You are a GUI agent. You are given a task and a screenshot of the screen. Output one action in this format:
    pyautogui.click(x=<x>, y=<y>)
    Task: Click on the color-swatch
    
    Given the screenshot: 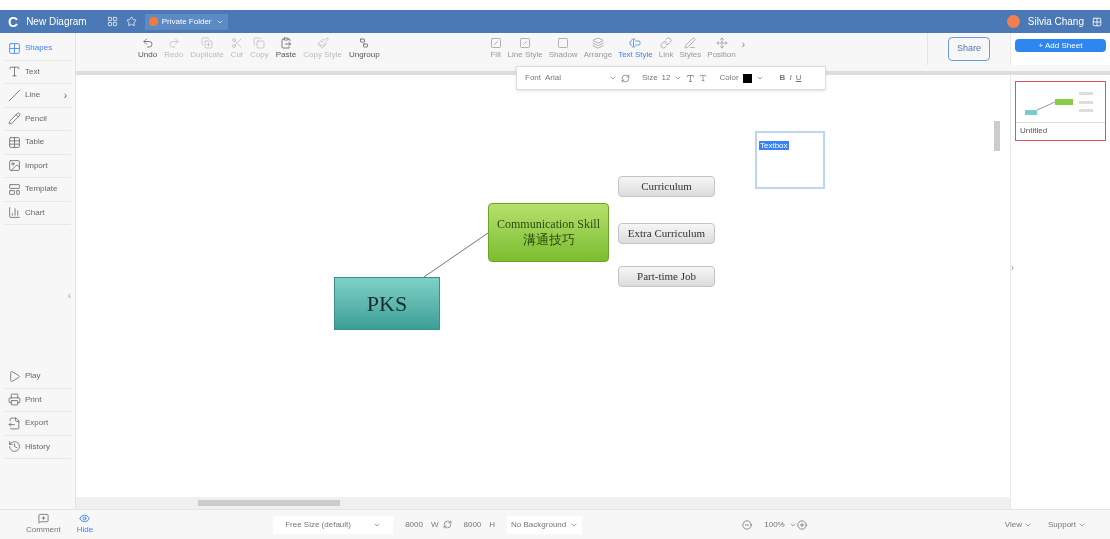 What is the action you would take?
    pyautogui.click(x=747, y=78)
    